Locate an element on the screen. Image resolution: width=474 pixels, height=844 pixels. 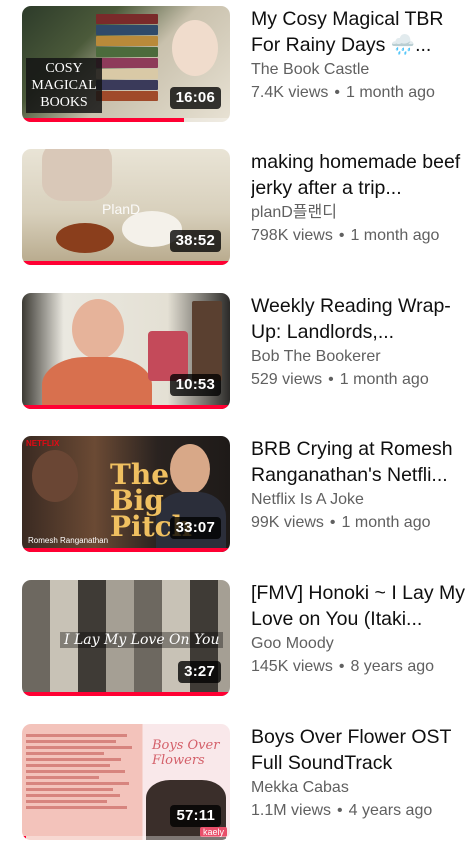
netflix-logo: NETFLIX is located at coordinates (43, 443).